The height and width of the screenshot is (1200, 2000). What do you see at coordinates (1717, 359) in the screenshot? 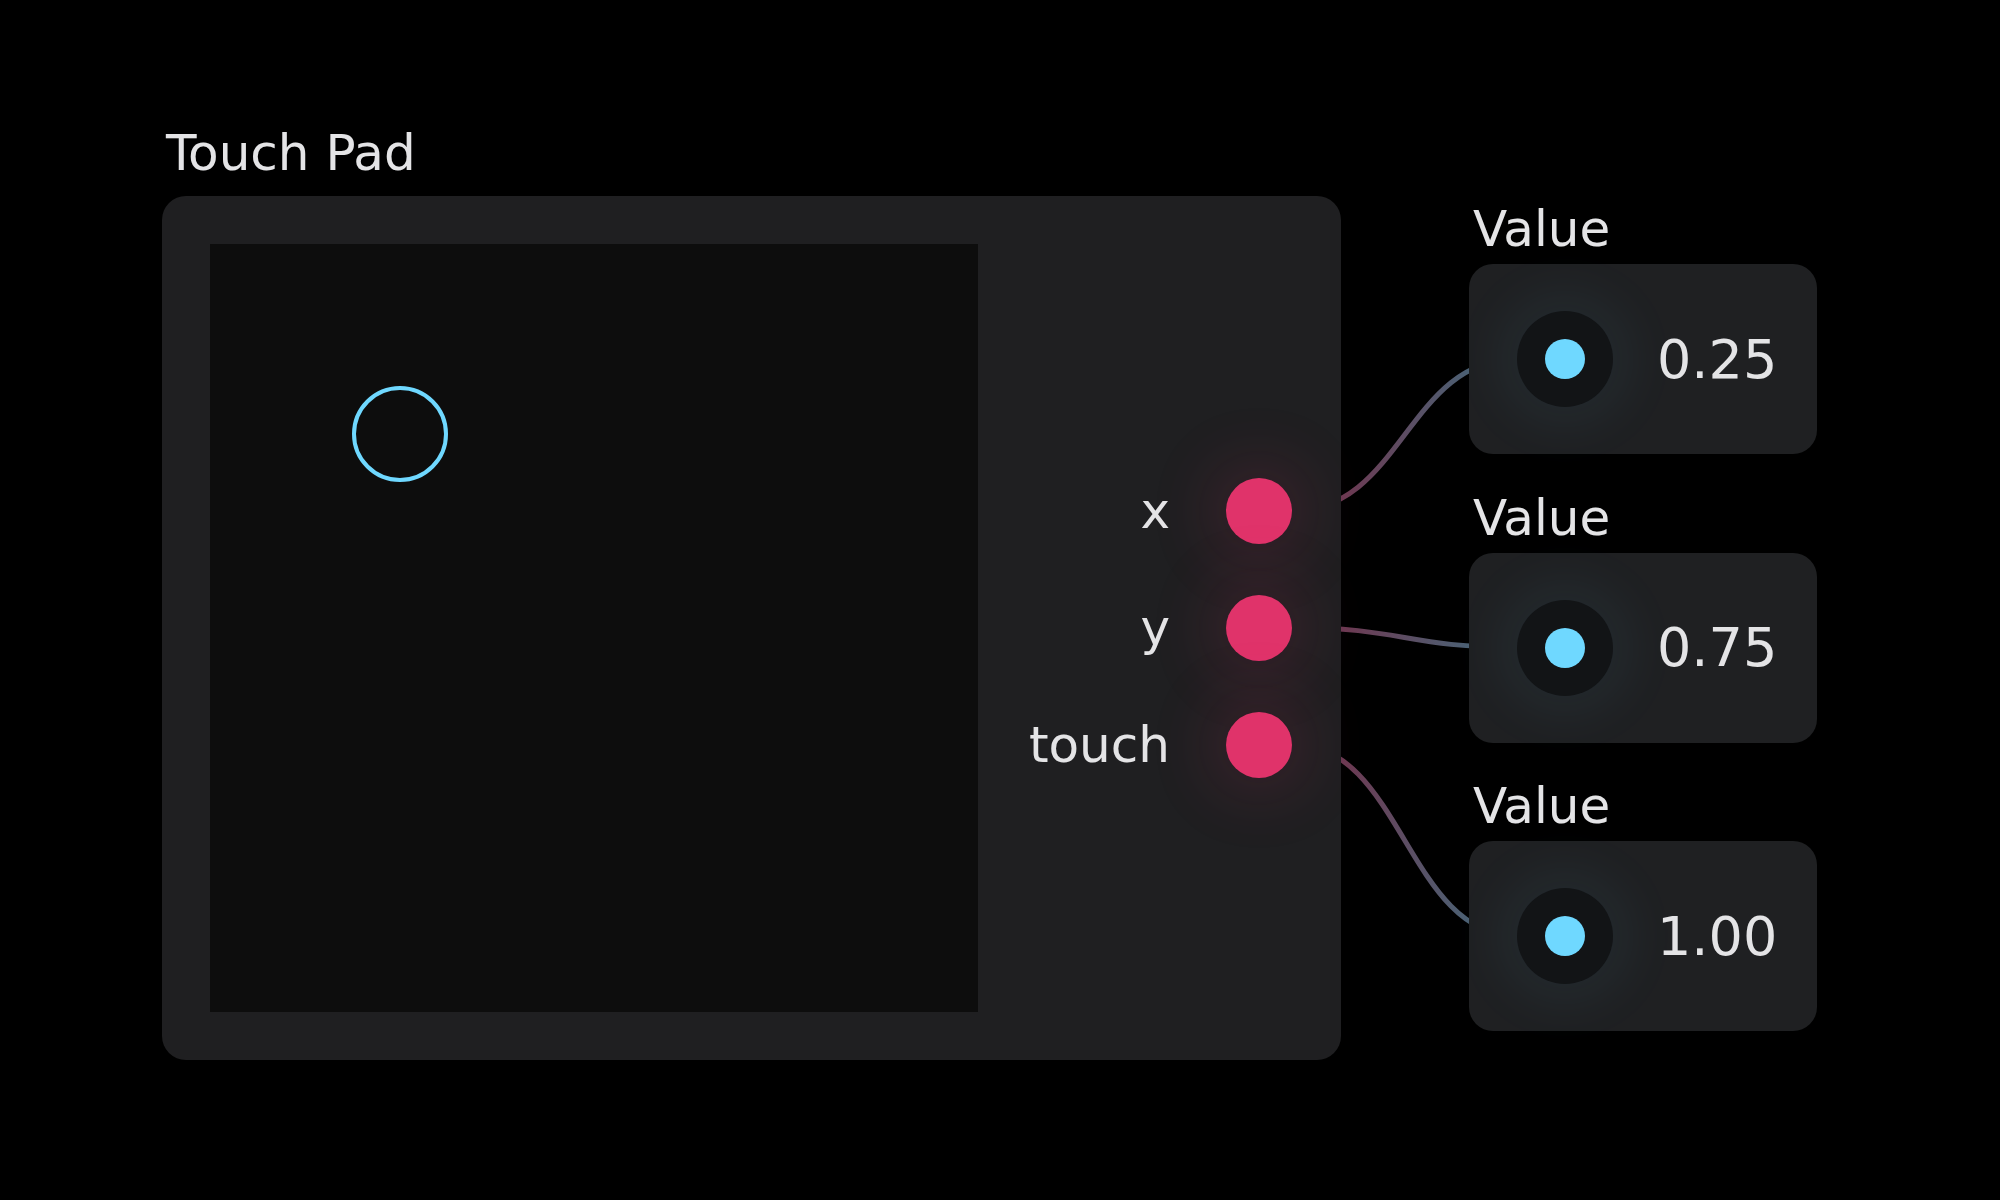
I see `value-readout: 0.25` at bounding box center [1717, 359].